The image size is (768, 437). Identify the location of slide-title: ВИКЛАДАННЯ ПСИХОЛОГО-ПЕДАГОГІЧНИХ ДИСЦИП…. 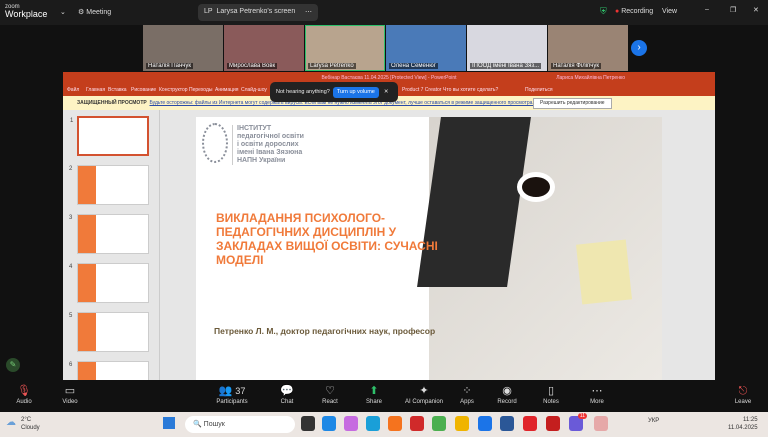
(327, 239).